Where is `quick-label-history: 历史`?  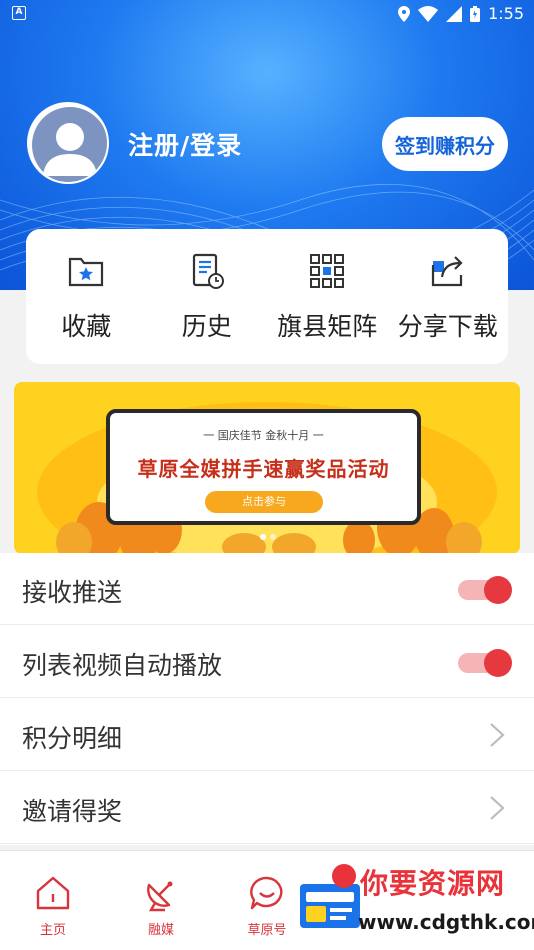 quick-label-history: 历史 is located at coordinates (206, 326).